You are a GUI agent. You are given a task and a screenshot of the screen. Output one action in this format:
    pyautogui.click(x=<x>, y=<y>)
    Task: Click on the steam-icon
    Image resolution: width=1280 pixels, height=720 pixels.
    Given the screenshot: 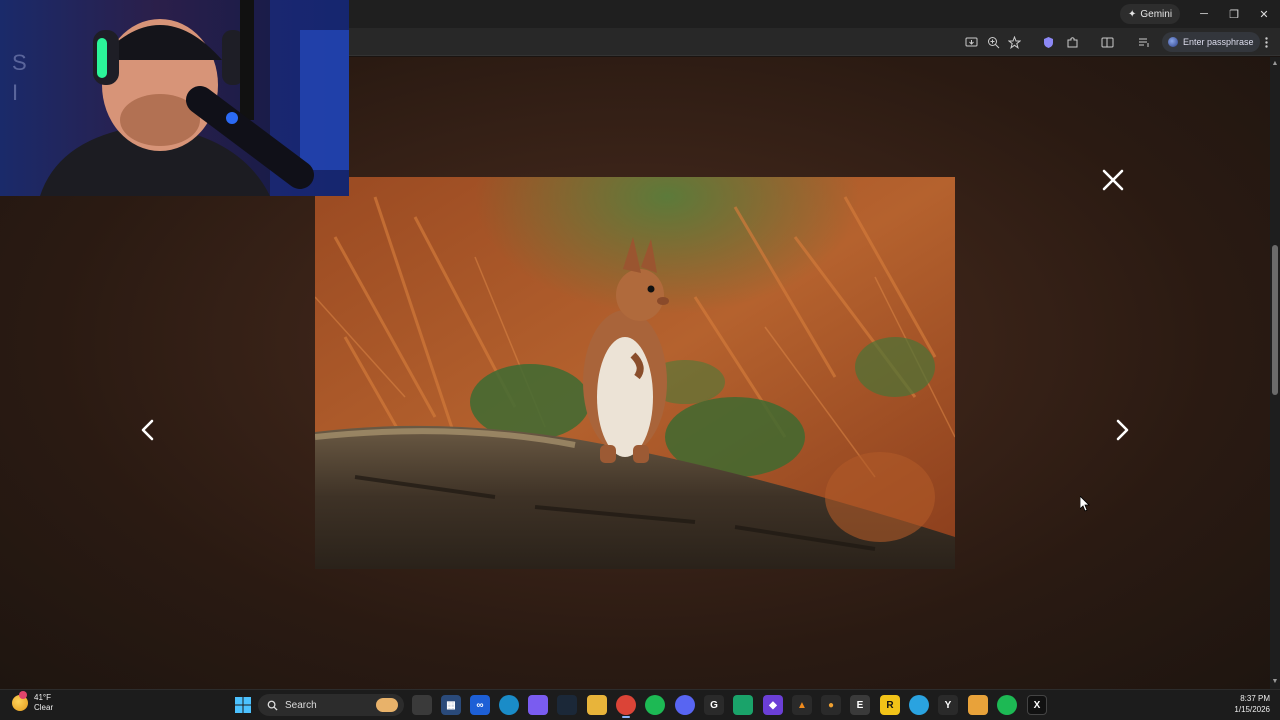 What is the action you would take?
    pyautogui.click(x=567, y=705)
    